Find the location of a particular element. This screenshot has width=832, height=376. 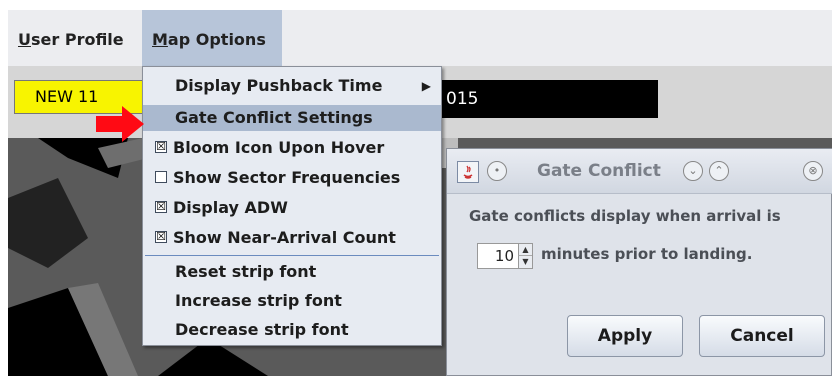

close-icon: ⊗ is located at coordinates (813, 171).